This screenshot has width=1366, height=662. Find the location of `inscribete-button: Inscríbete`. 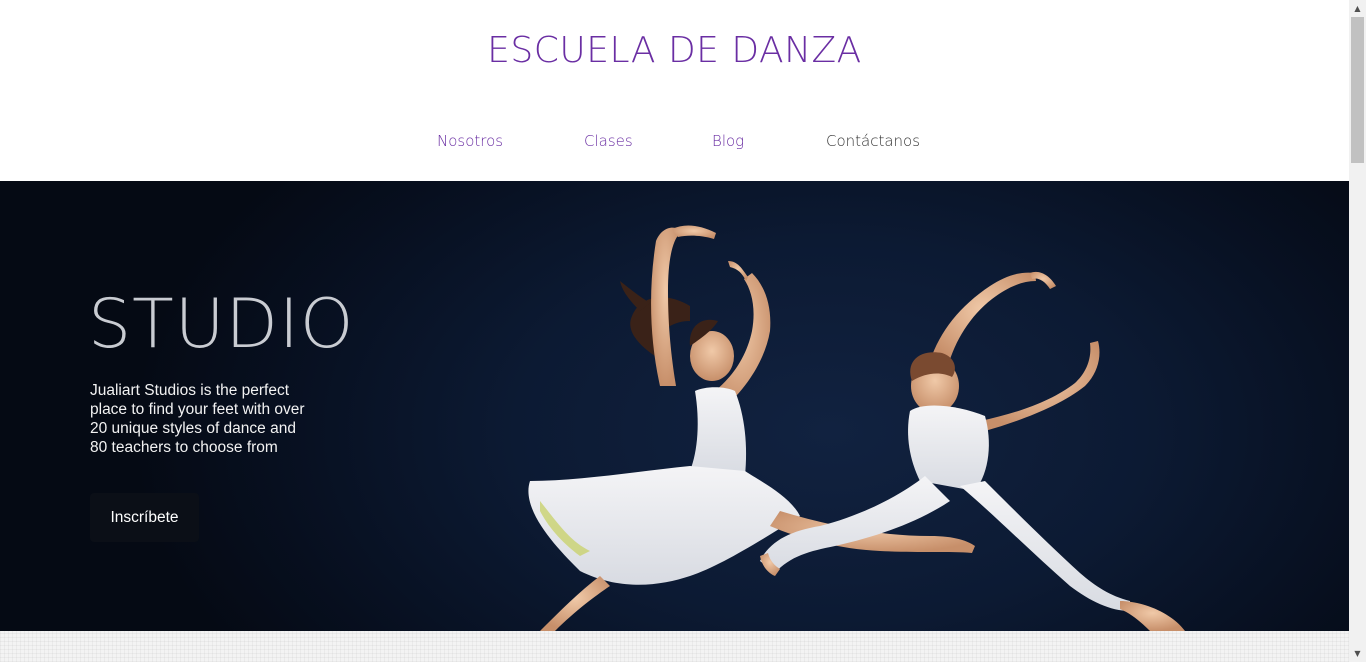

inscribete-button: Inscríbete is located at coordinates (144, 517).